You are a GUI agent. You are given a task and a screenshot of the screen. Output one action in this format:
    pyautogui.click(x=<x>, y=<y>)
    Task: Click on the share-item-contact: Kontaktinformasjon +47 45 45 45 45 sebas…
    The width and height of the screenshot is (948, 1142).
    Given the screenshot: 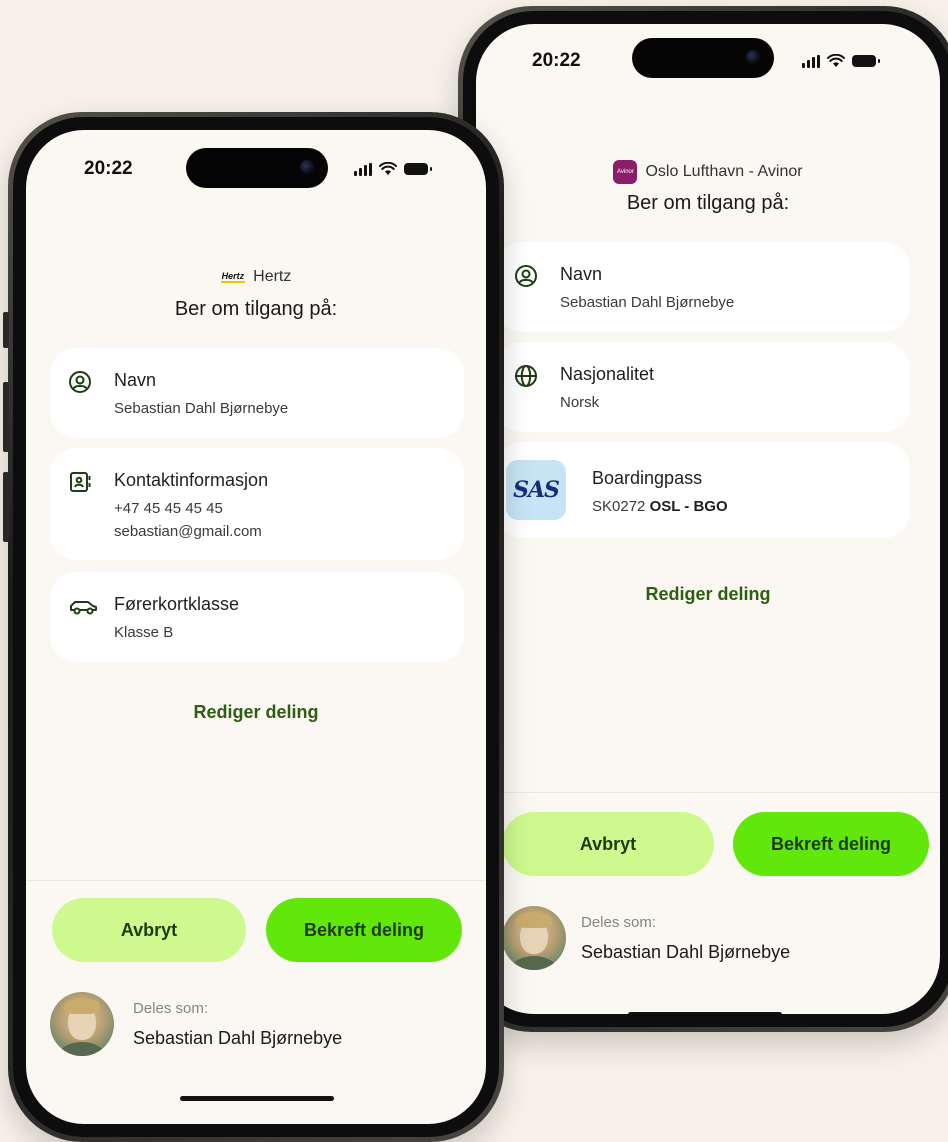 What is the action you would take?
    pyautogui.click(x=257, y=504)
    